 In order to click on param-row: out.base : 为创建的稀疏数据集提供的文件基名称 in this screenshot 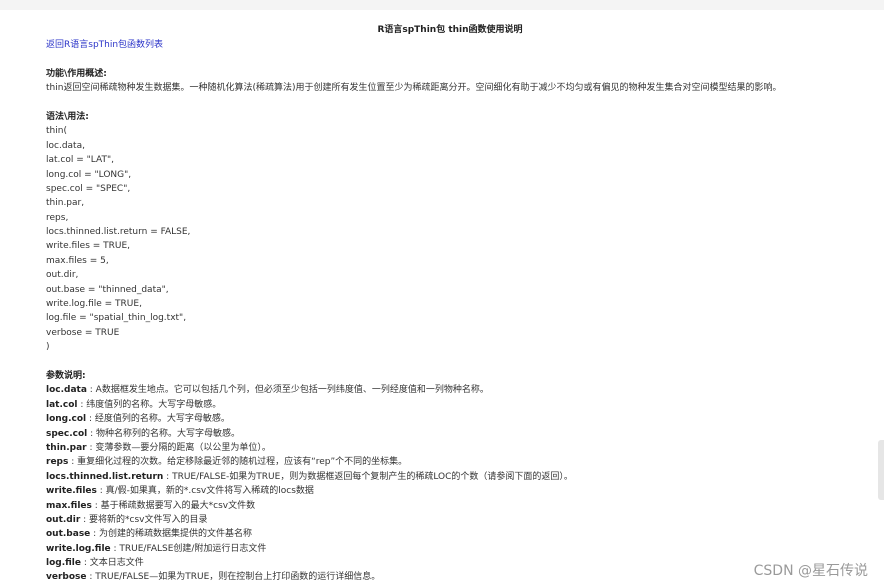, I will do `click(461, 534)`.